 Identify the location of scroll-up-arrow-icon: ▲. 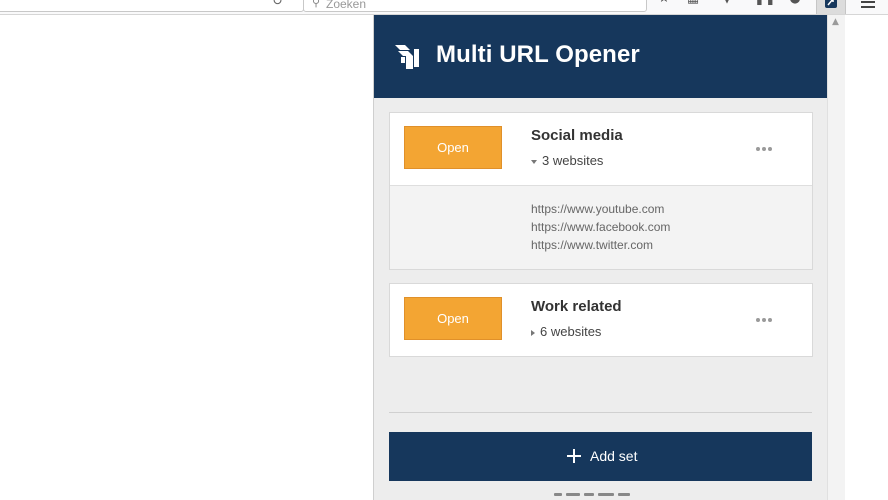
(835, 22).